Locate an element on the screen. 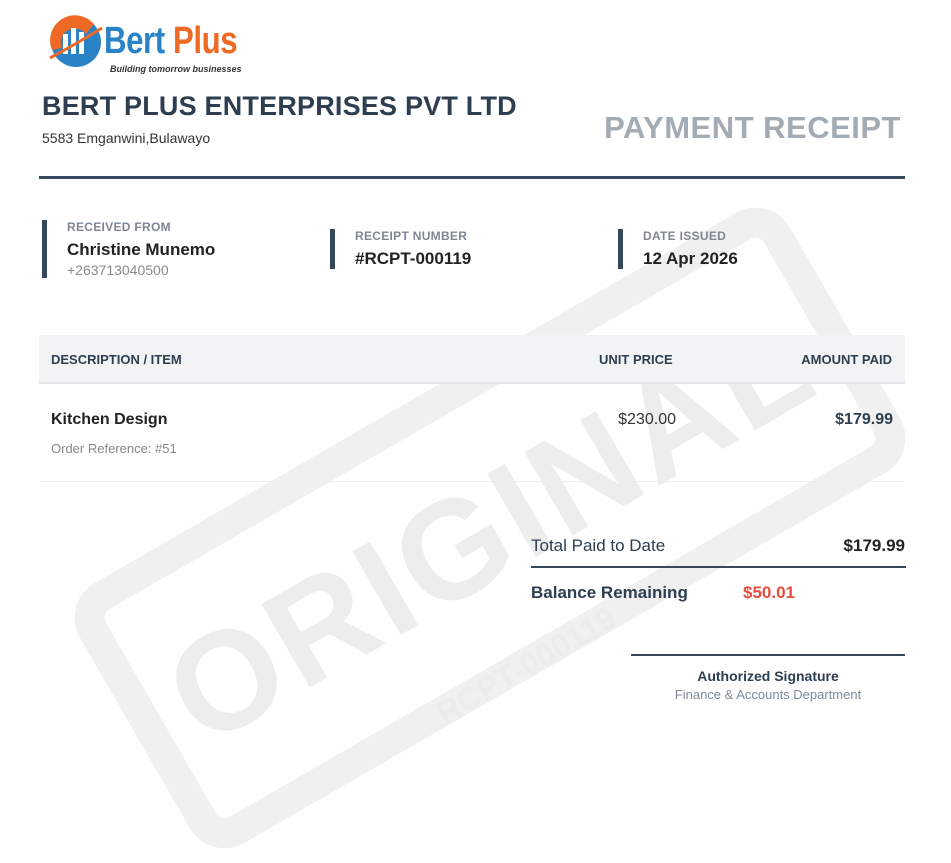  date-issued-value: 12 Apr 2026 is located at coordinates (690, 258).